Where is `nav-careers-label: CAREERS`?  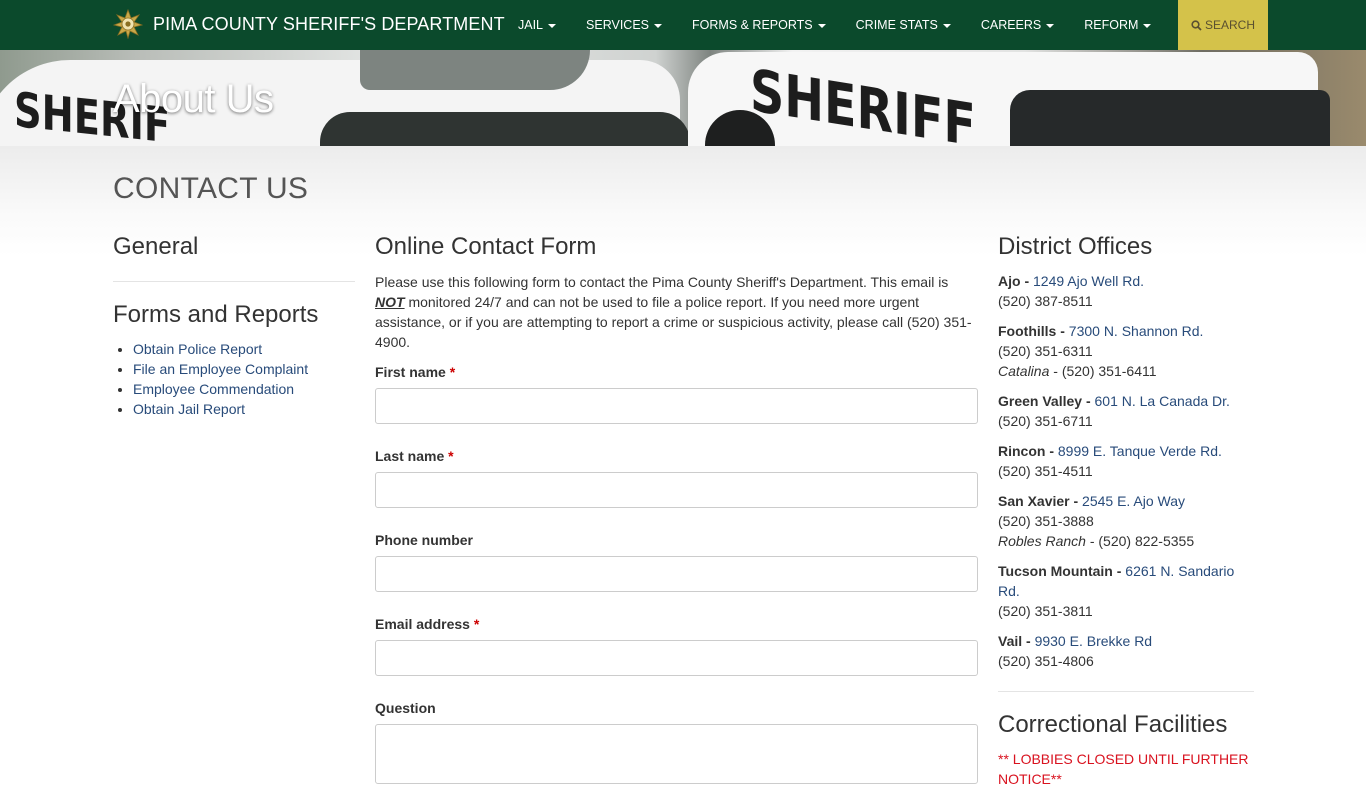
nav-careers-label: CAREERS is located at coordinates (1011, 25).